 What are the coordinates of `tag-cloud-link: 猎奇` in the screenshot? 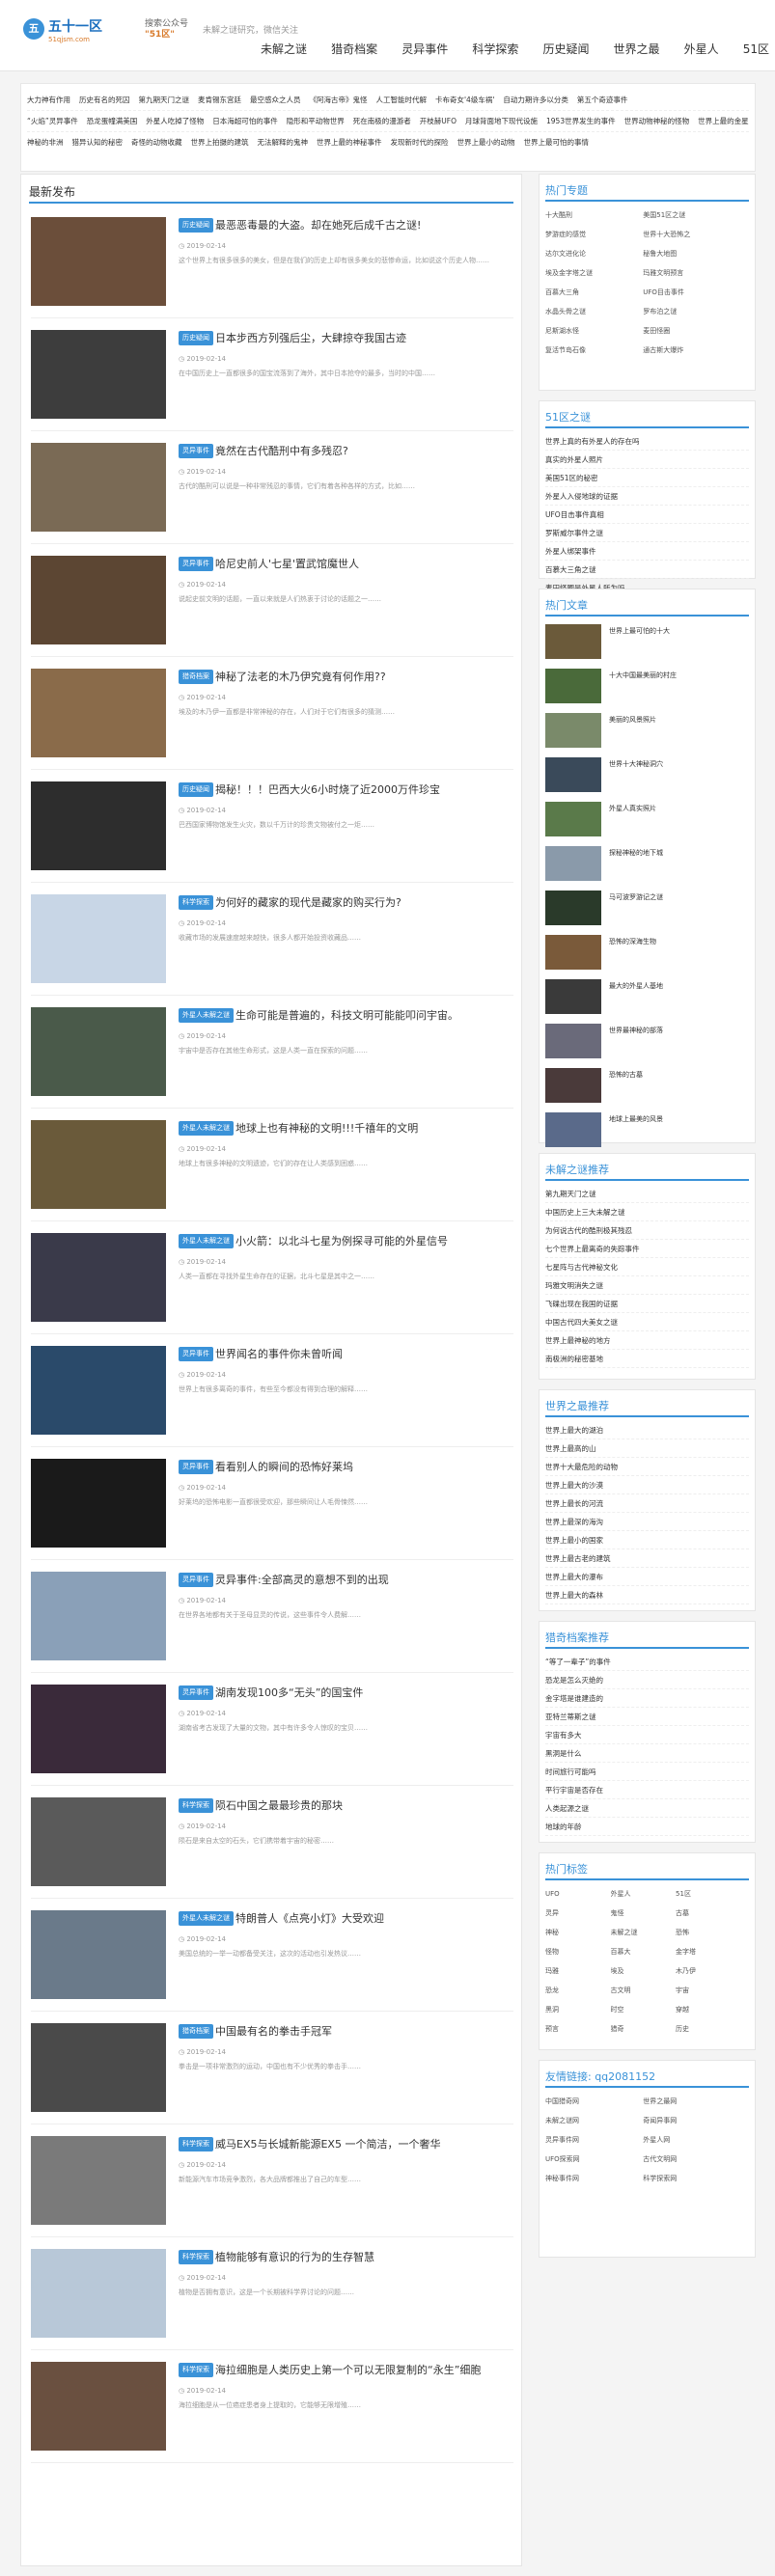 It's located at (644, 2029).